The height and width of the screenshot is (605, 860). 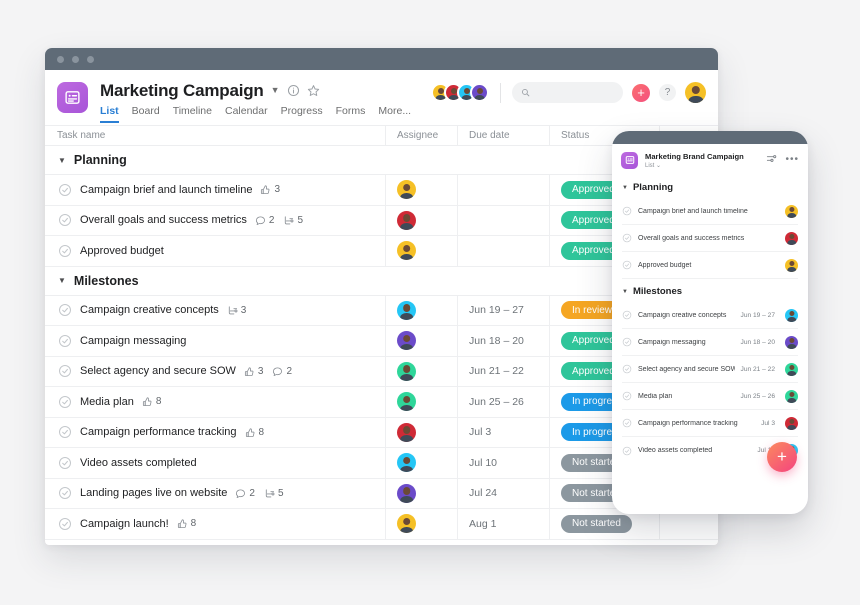 What do you see at coordinates (60, 59) in the screenshot?
I see `window-close-dot` at bounding box center [60, 59].